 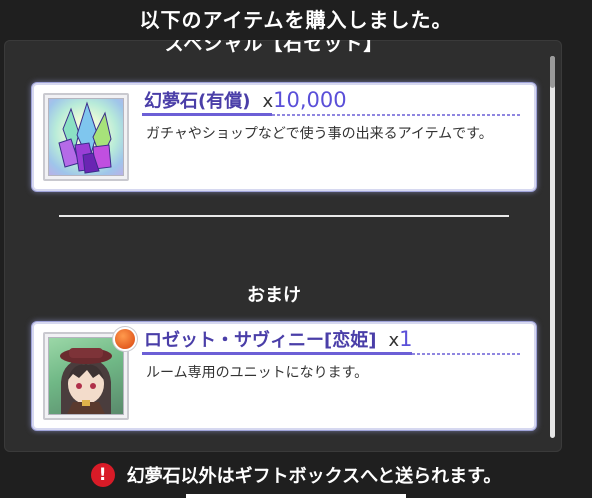 What do you see at coordinates (268, 101) in the screenshot?
I see `purchased-item-quantity-prefix: x` at bounding box center [268, 101].